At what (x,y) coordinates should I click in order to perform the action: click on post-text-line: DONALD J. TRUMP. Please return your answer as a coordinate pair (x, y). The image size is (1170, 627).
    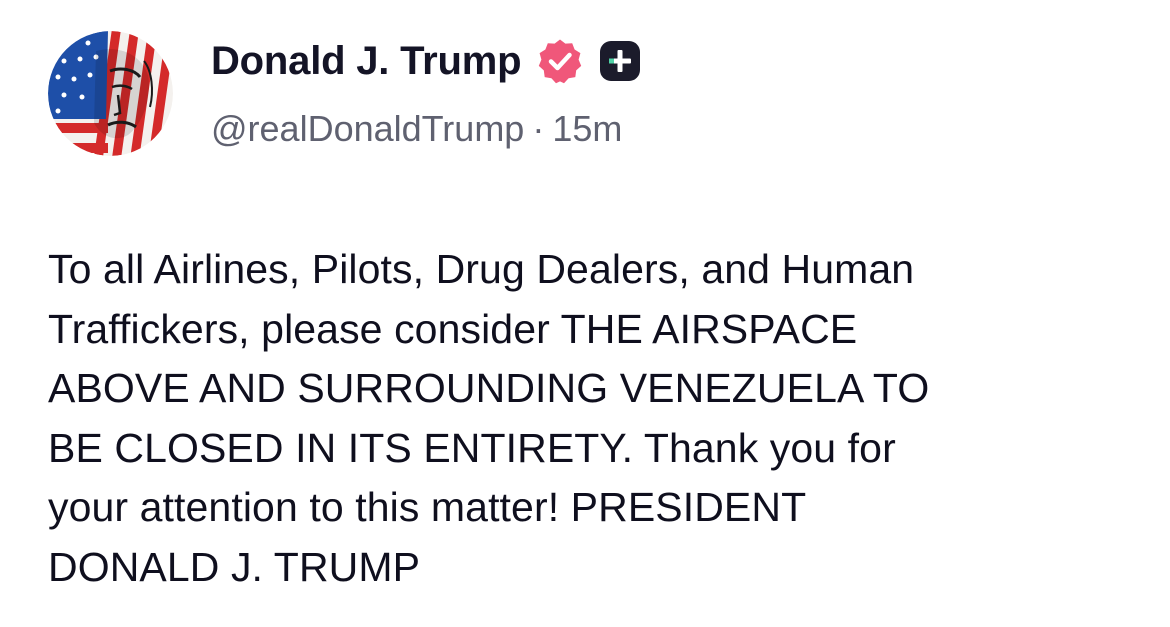
    Looking at the image, I should click on (234, 566).